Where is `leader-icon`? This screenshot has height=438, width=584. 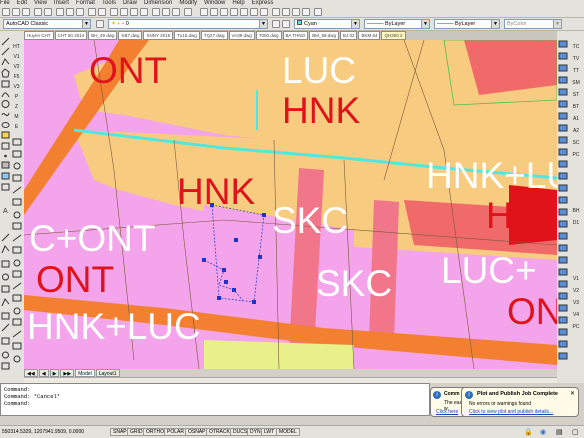
leader-icon is located at coordinates (264, 12).